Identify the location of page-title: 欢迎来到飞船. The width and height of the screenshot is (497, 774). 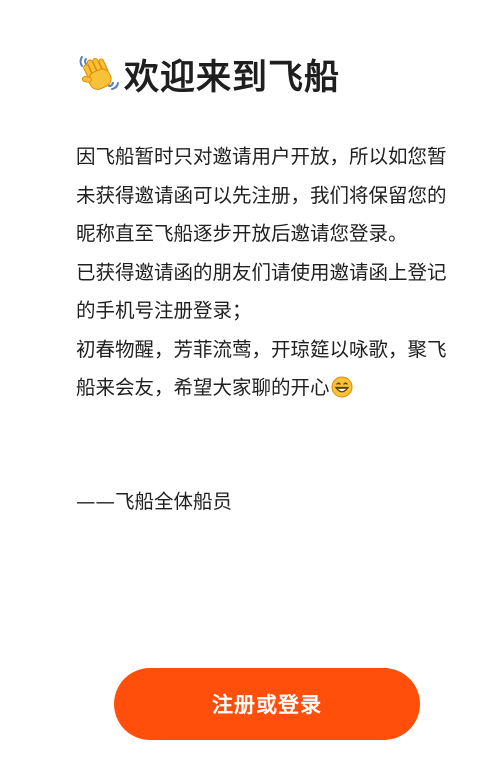
(208, 74).